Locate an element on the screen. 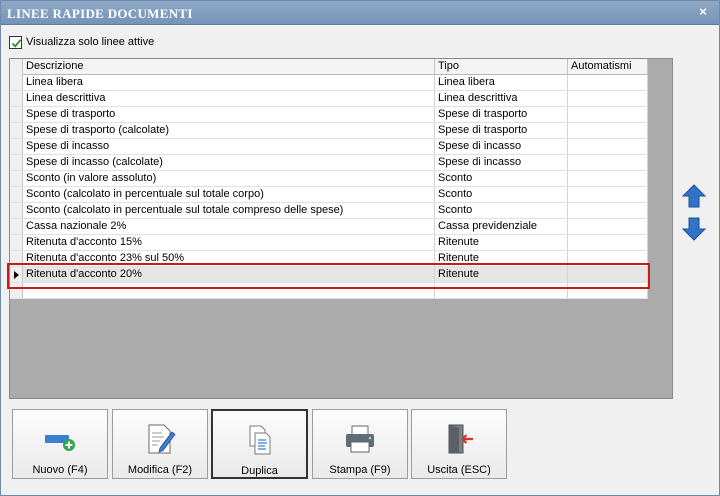 The height and width of the screenshot is (496, 720). cell-descrizione: Cassa nazionale 2% is located at coordinates (229, 226).